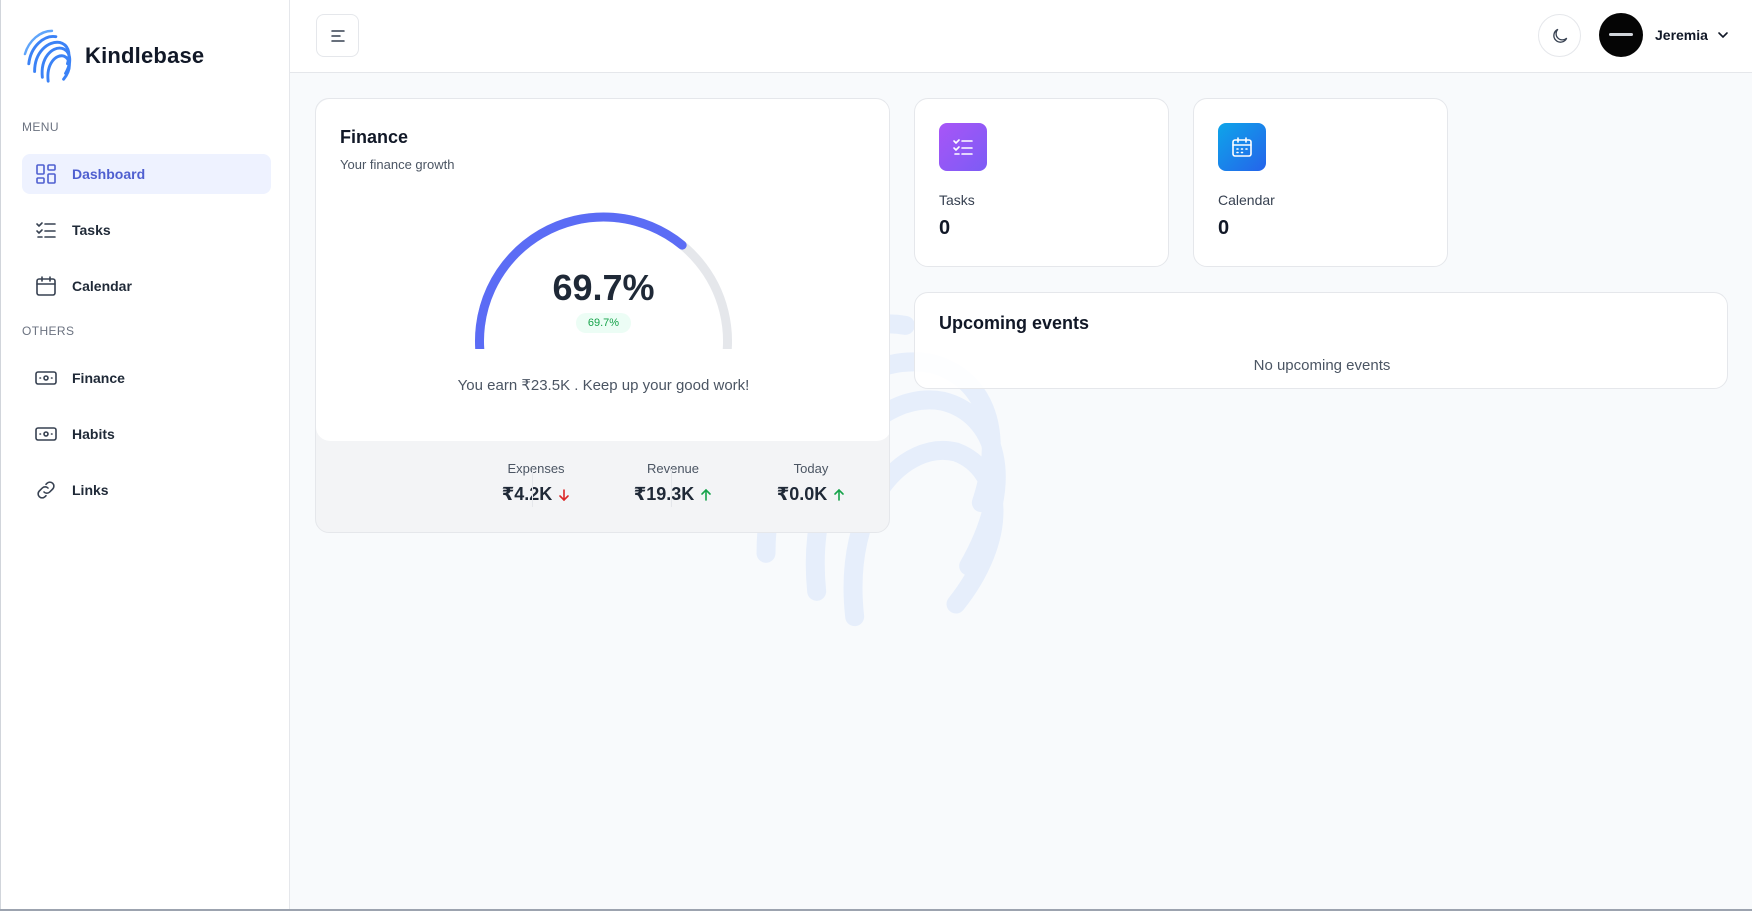 The height and width of the screenshot is (911, 1752). Describe the element at coordinates (1014, 323) in the screenshot. I see `upcoming-events-title: Upcoming events` at that location.